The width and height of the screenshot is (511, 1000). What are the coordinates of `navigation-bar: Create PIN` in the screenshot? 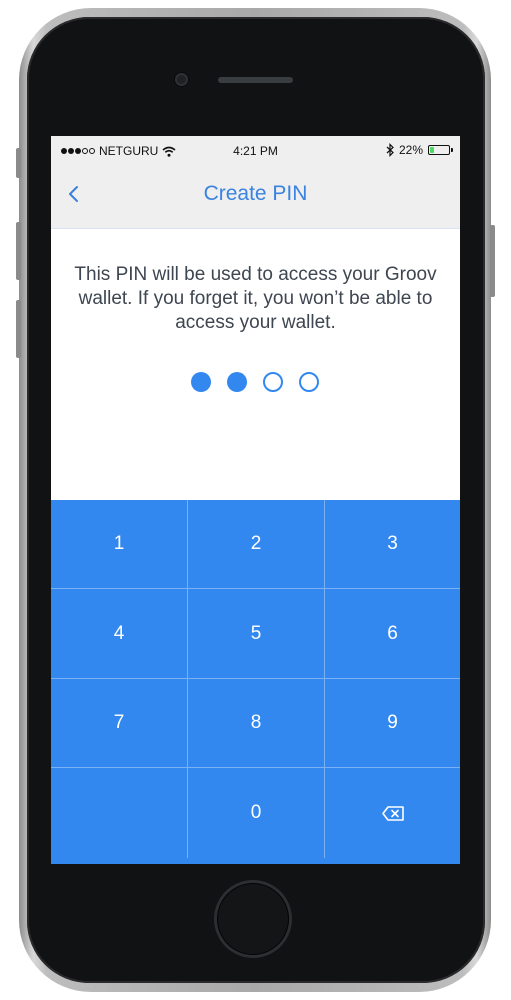 It's located at (255, 197).